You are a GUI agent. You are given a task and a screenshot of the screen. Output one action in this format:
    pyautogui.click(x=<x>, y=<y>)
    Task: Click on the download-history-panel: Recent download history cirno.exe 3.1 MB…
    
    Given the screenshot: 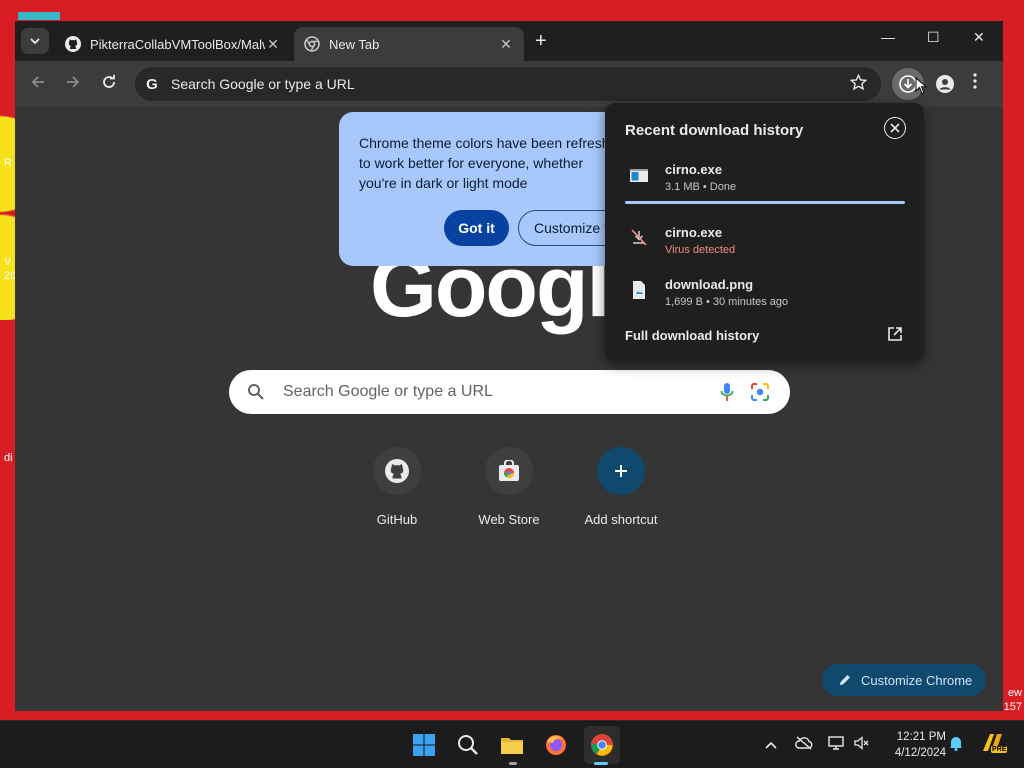 What is the action you would take?
    pyautogui.click(x=764, y=232)
    